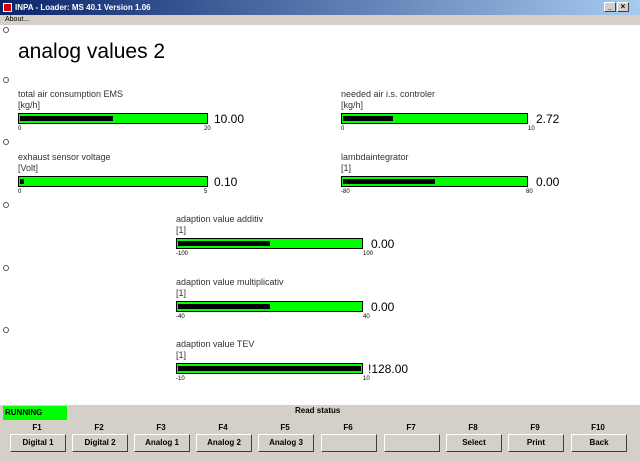 This screenshot has height=461, width=640. I want to click on close-icon: ×, so click(623, 7).